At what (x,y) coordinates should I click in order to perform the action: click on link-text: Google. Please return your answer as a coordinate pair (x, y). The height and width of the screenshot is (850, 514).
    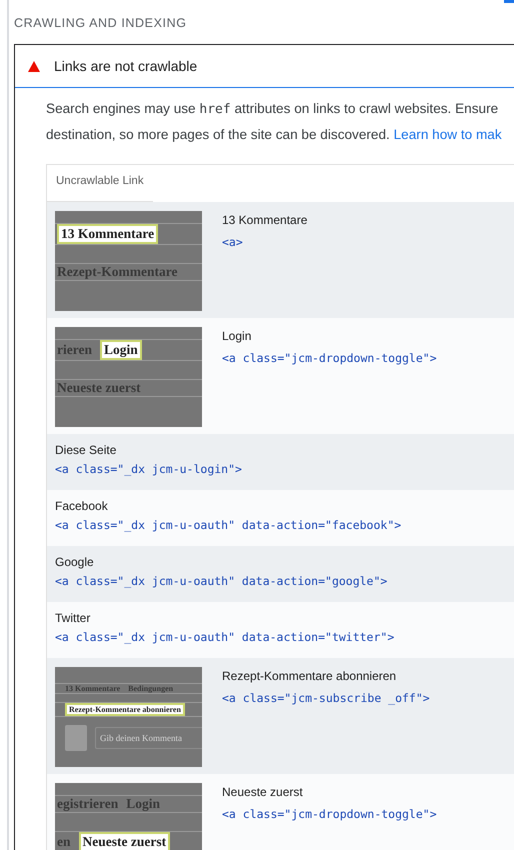
    Looking at the image, I should click on (74, 562).